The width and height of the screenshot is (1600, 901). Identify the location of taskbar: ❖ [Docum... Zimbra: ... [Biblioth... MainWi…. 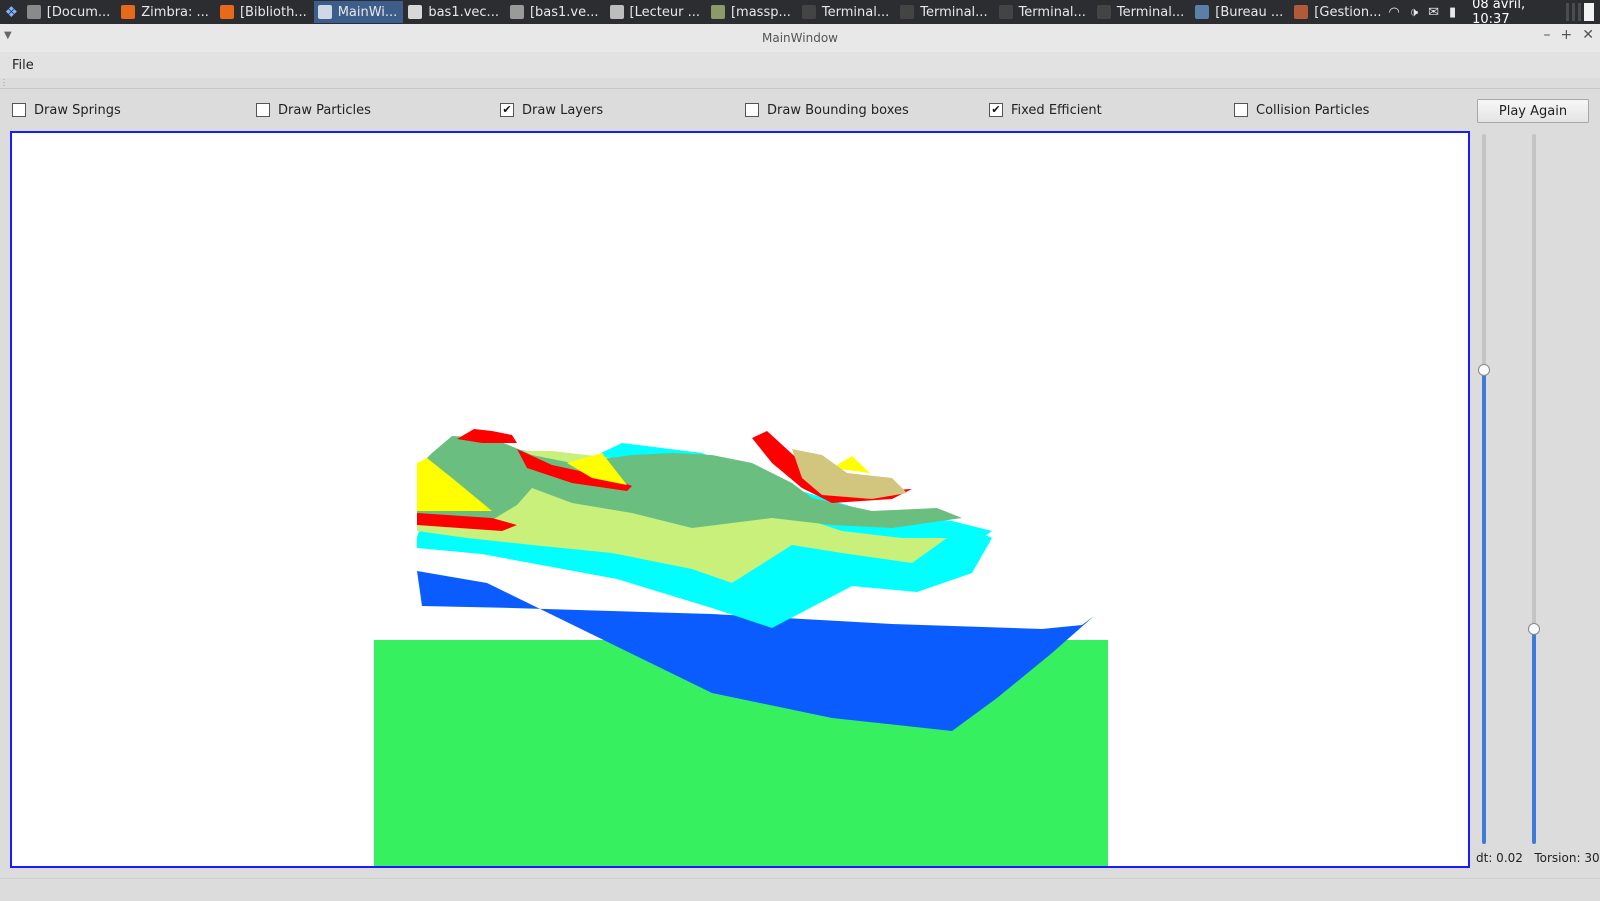
(800, 12).